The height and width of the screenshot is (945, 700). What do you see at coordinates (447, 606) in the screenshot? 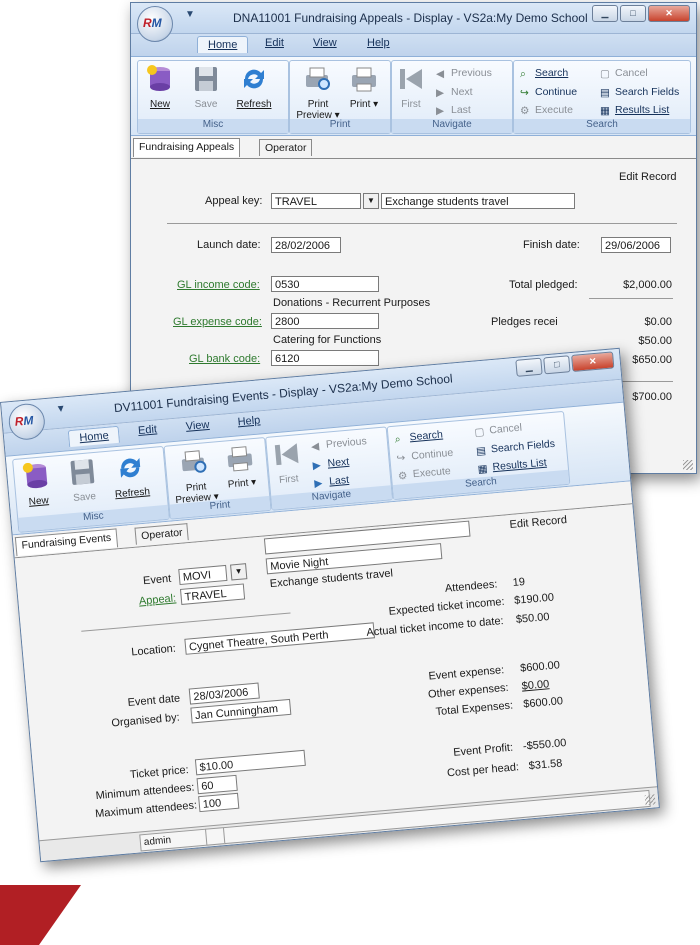
I see `expected-ticket-income-label: Expected ticket income:` at bounding box center [447, 606].